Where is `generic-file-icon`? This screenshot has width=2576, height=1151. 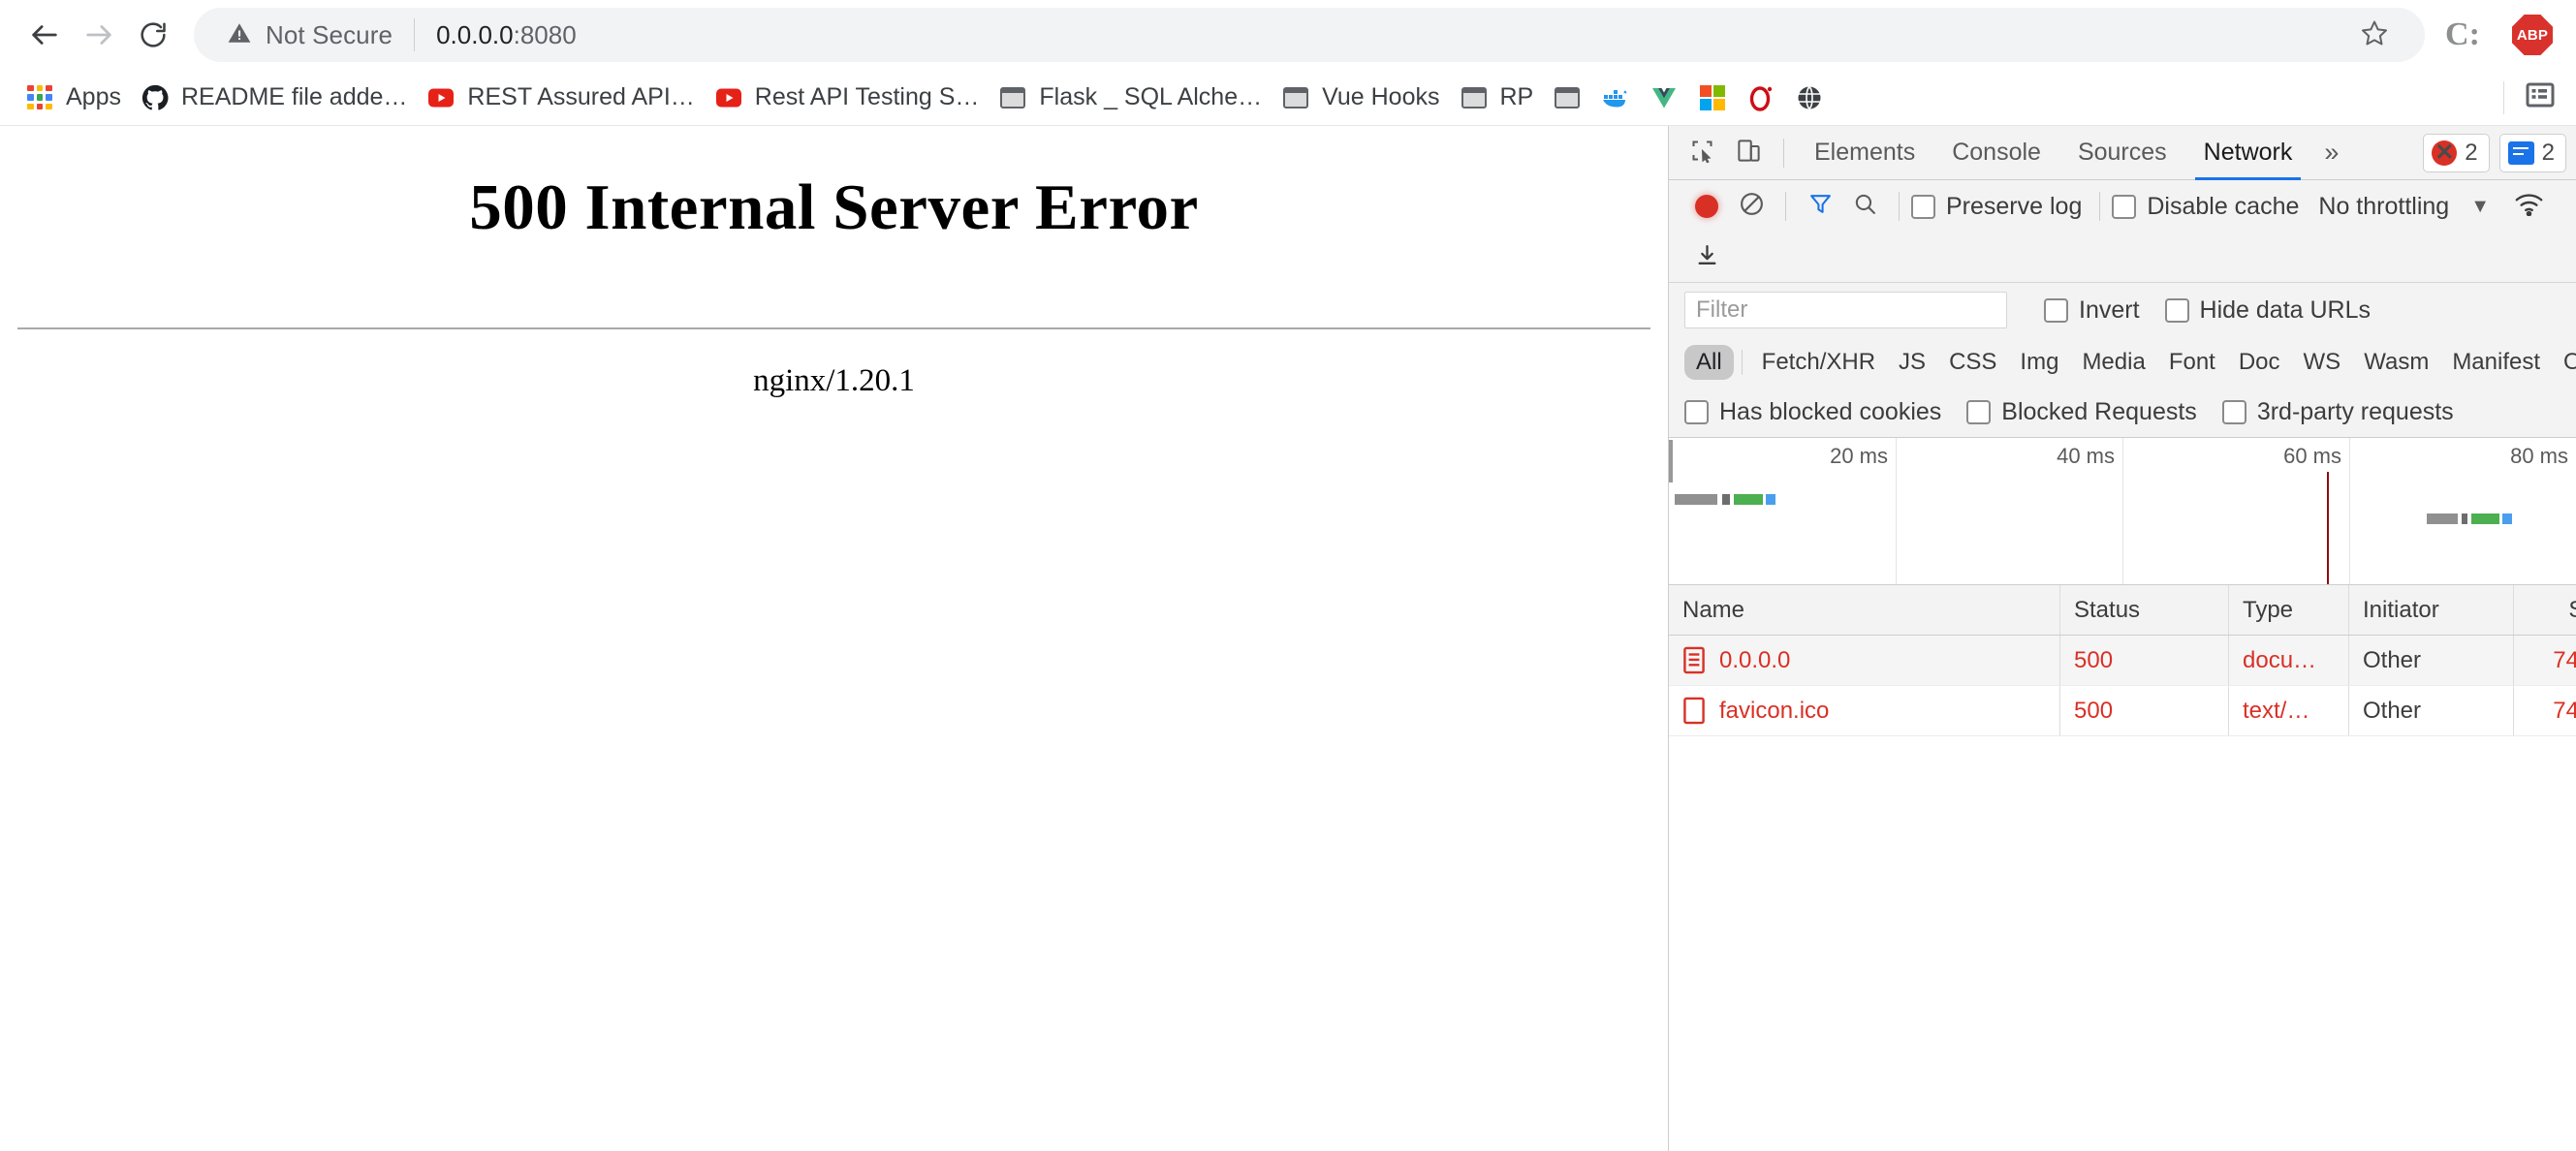
generic-file-icon is located at coordinates (1694, 711).